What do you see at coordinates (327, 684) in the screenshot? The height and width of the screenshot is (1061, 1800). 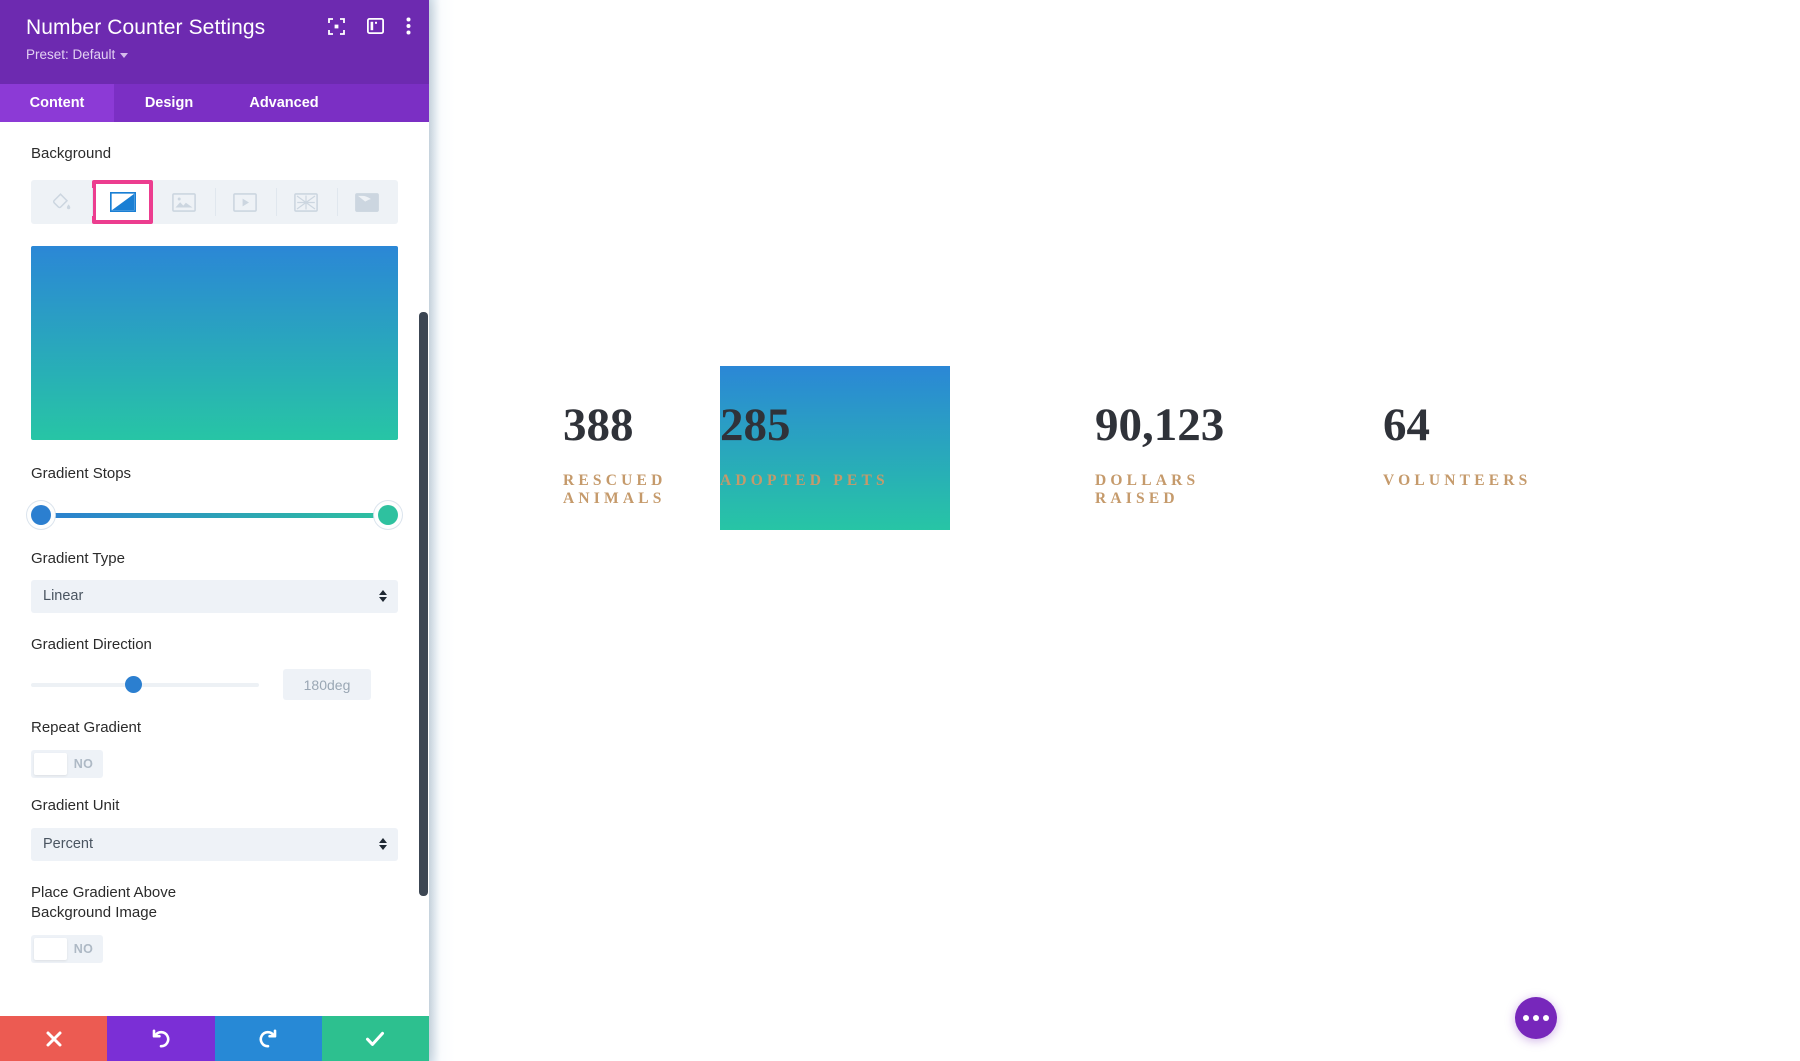 I see `gradient-direction-input: 180deg` at bounding box center [327, 684].